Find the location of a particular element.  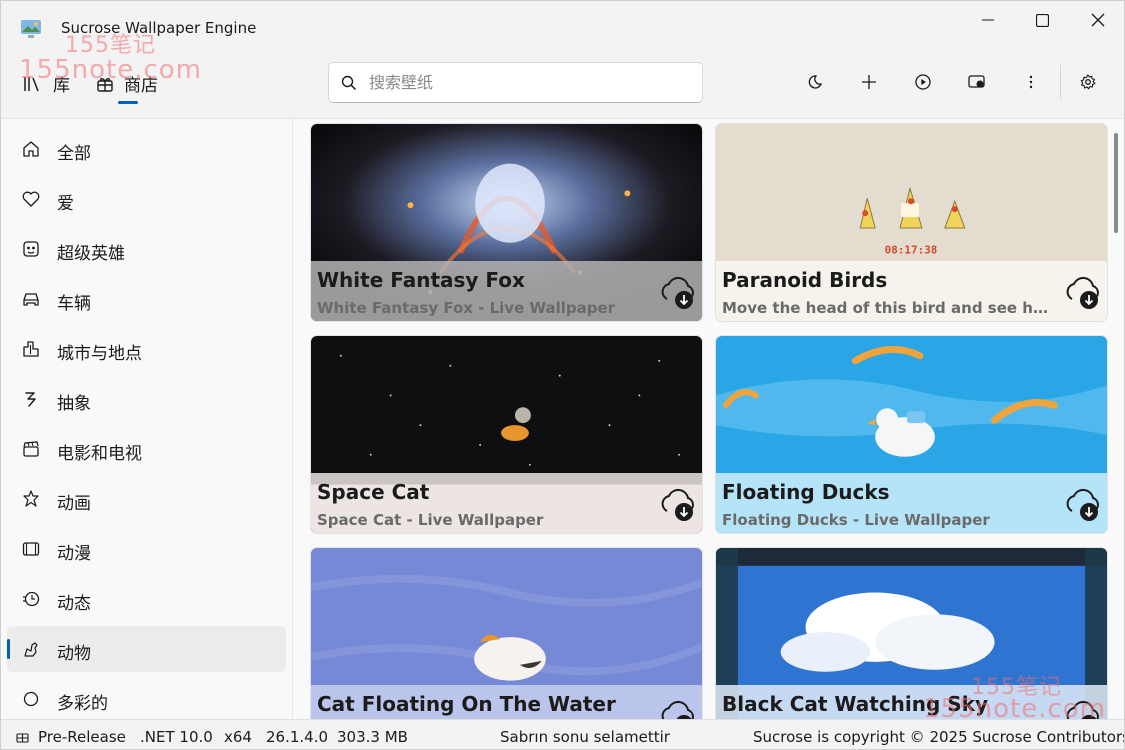

sidebar-item-vehicles: 车辆 is located at coordinates (146, 299).